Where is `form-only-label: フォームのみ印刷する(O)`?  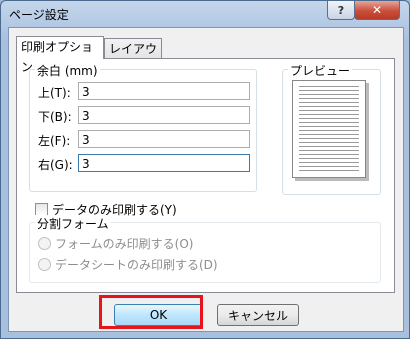
form-only-label: フォームのみ印刷する(O) is located at coordinates (124, 244).